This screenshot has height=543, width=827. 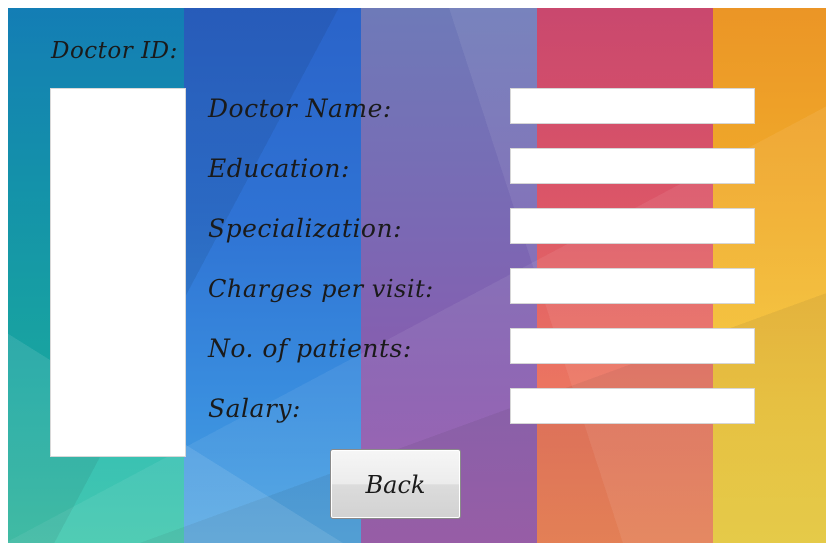 What do you see at coordinates (118, 272) in the screenshot?
I see `doctor-id-box` at bounding box center [118, 272].